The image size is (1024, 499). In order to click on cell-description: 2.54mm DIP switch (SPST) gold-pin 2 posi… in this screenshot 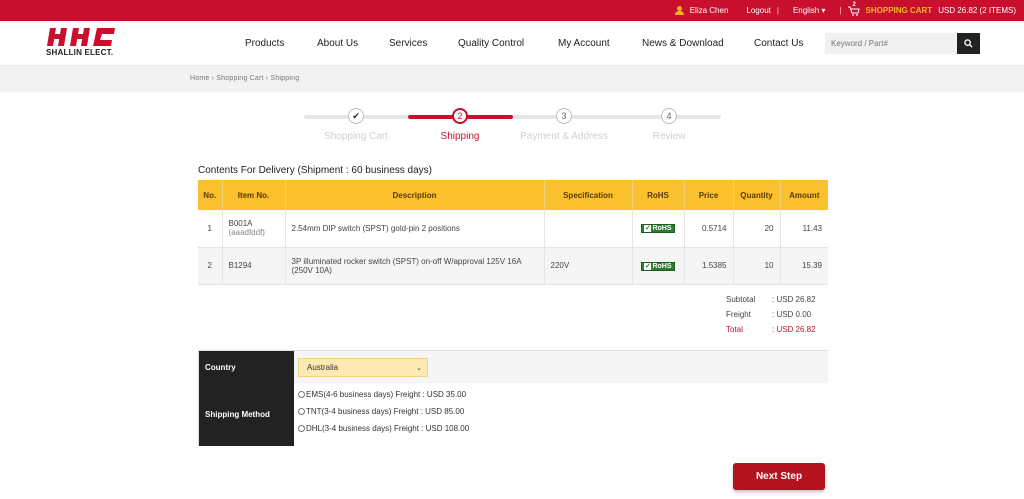, I will do `click(415, 229)`.